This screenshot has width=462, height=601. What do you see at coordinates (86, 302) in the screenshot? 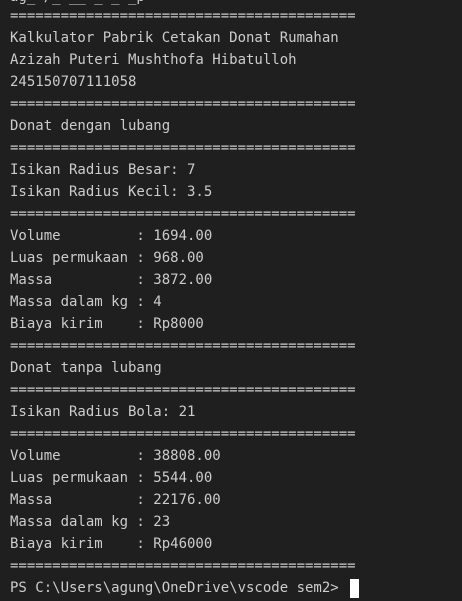
I see `terminal-line: Massa dalam kg : 4` at bounding box center [86, 302].